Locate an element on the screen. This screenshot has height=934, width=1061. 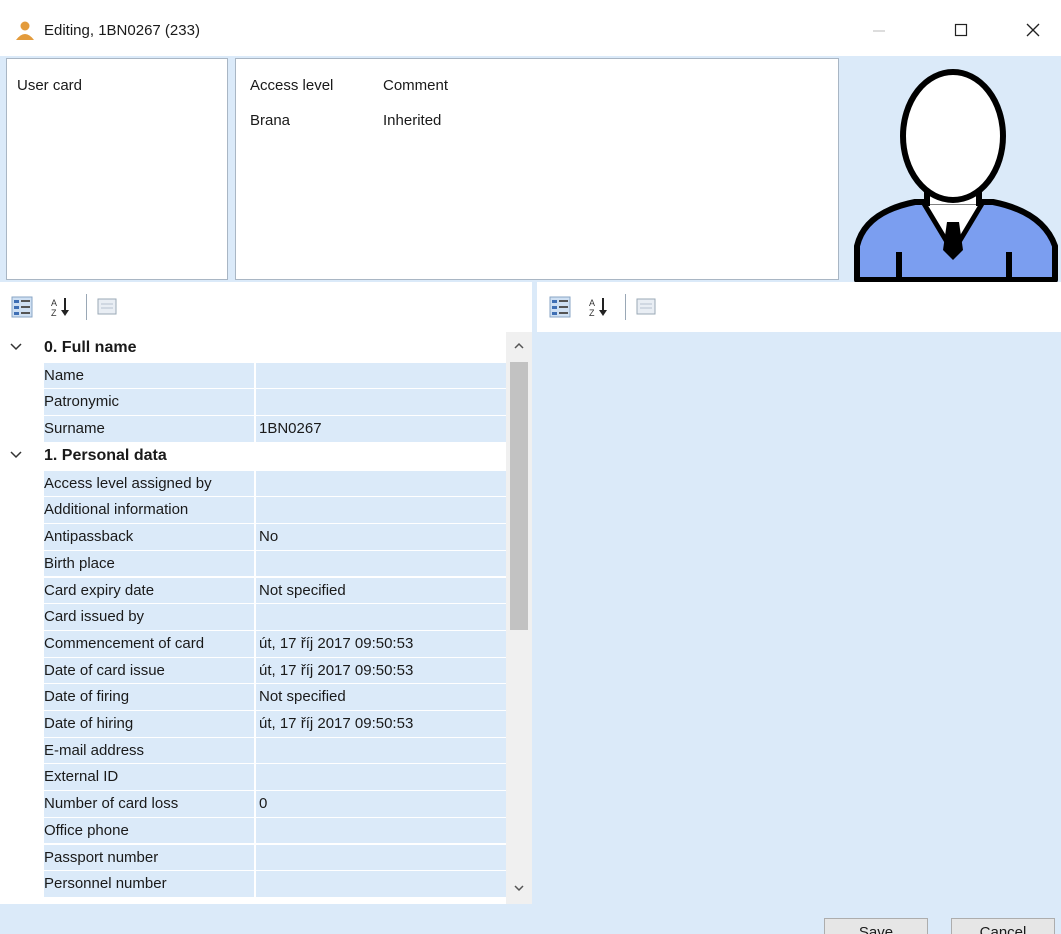
close-button is located at coordinates (1033, 30).